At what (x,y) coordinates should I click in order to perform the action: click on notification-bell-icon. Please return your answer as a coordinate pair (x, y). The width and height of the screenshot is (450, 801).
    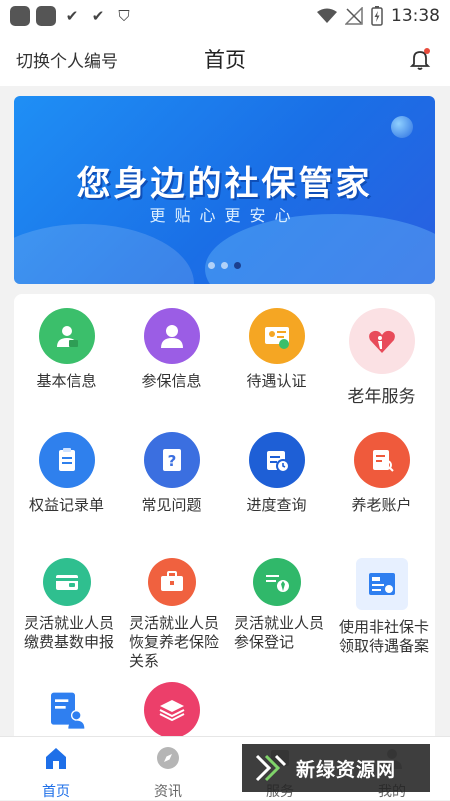
    Looking at the image, I should click on (420, 59).